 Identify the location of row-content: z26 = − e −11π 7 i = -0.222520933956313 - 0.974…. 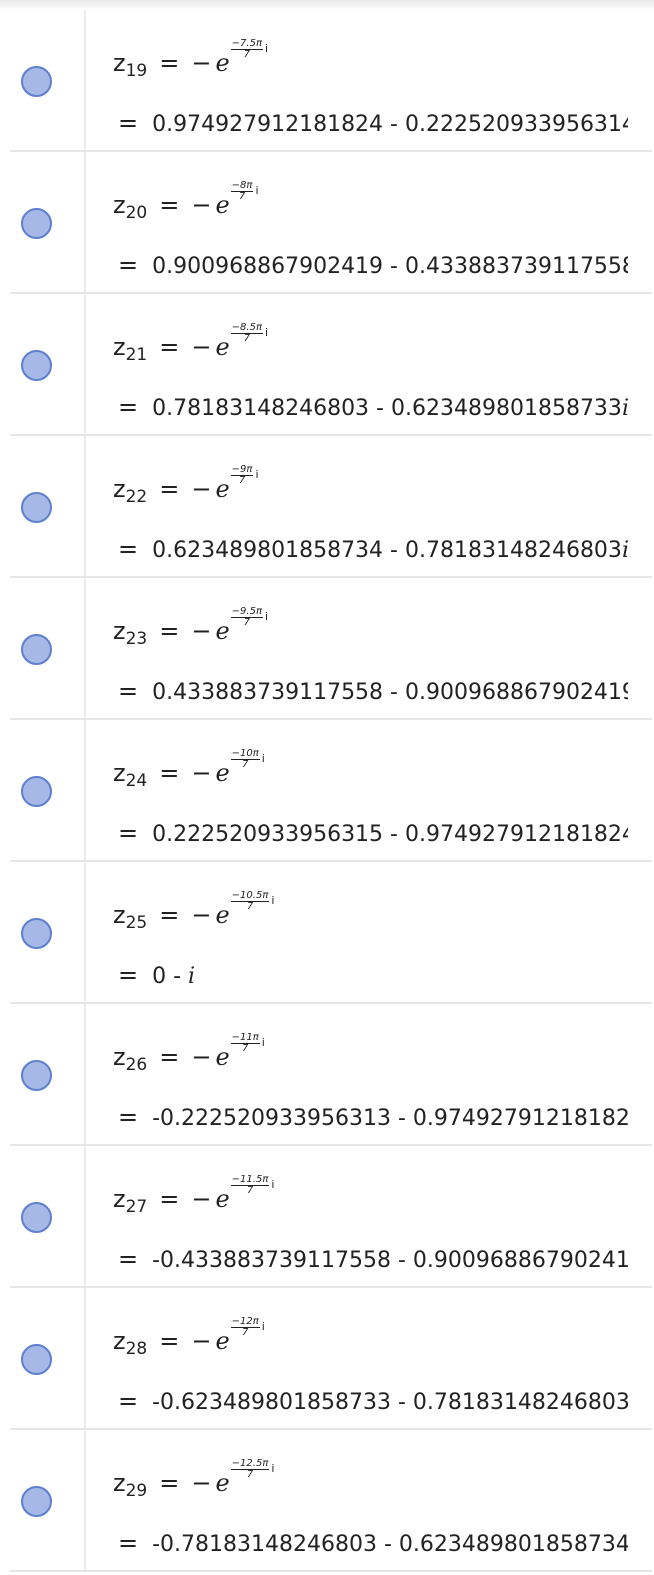
(382, 1074).